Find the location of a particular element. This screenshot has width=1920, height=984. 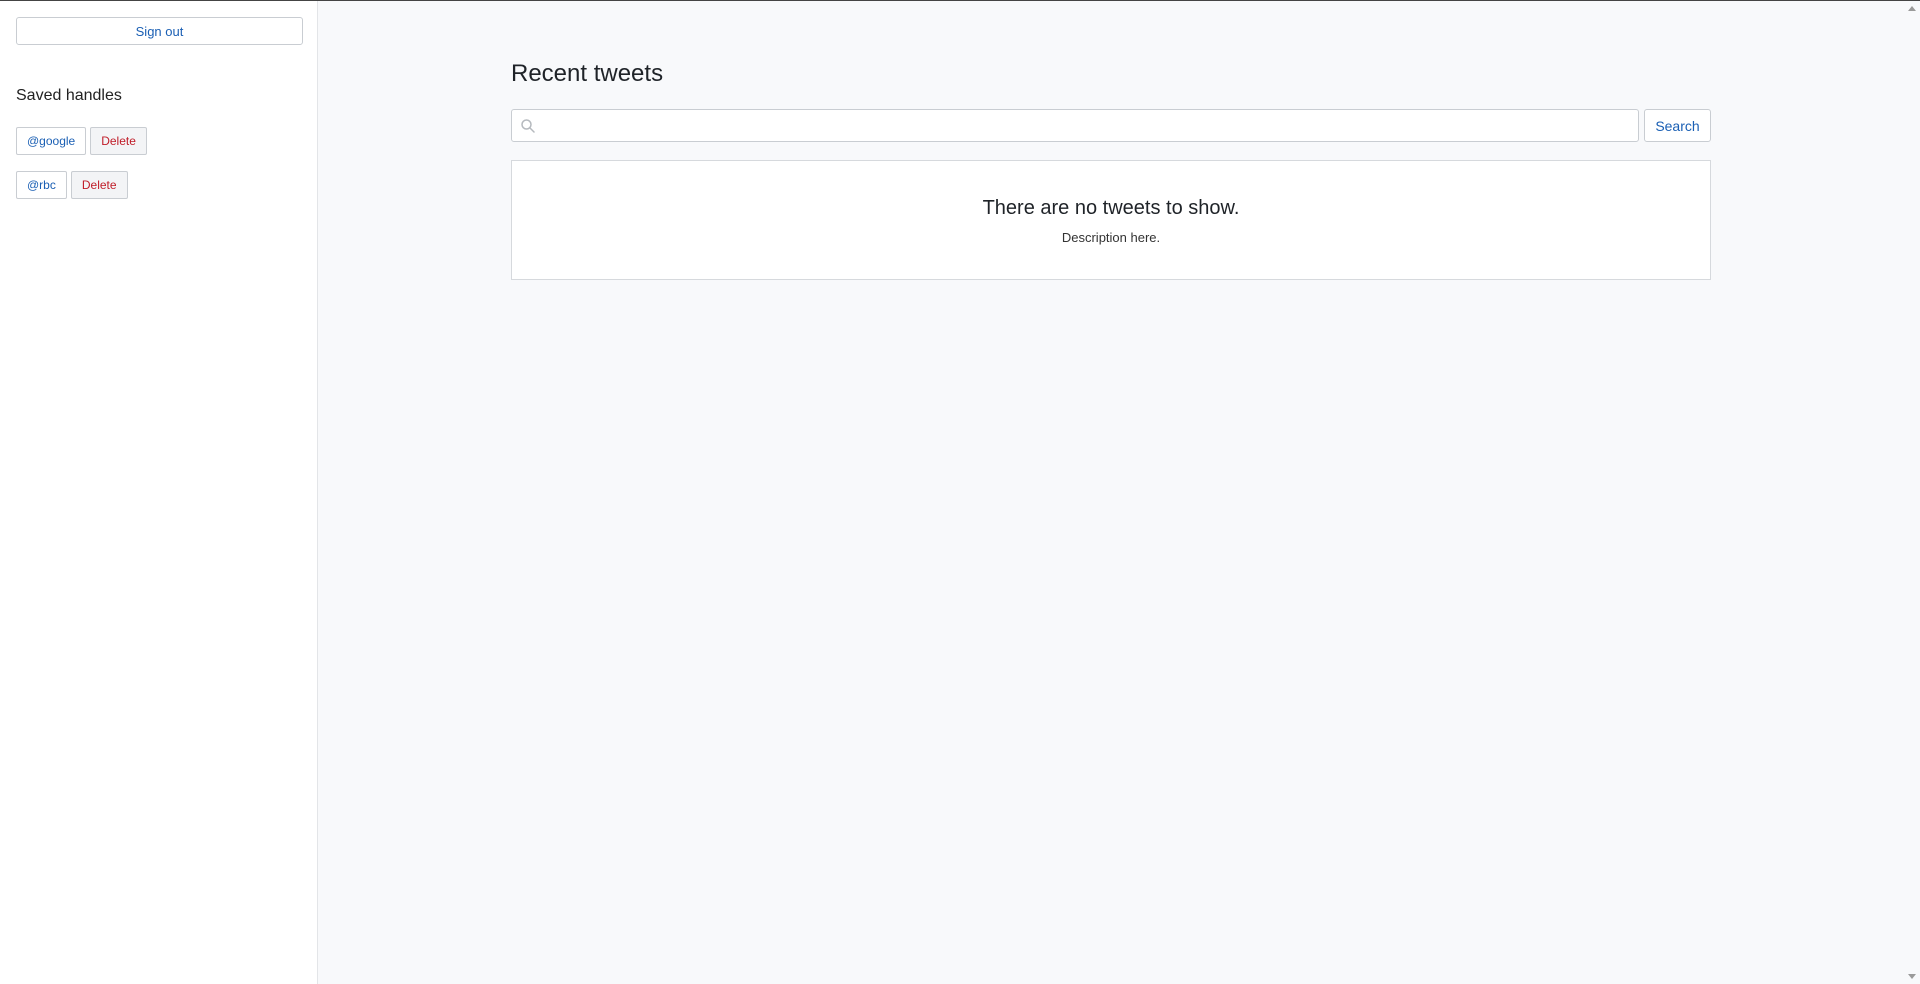

search-box is located at coordinates (1075, 126).